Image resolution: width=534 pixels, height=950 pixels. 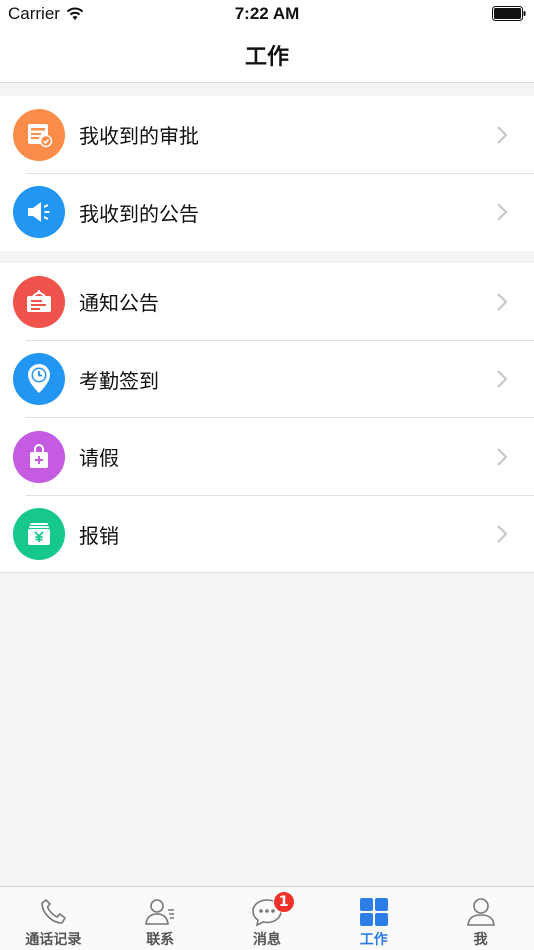 What do you see at coordinates (139, 136) in the screenshot?
I see `menu-item-label: 我收到的审批` at bounding box center [139, 136].